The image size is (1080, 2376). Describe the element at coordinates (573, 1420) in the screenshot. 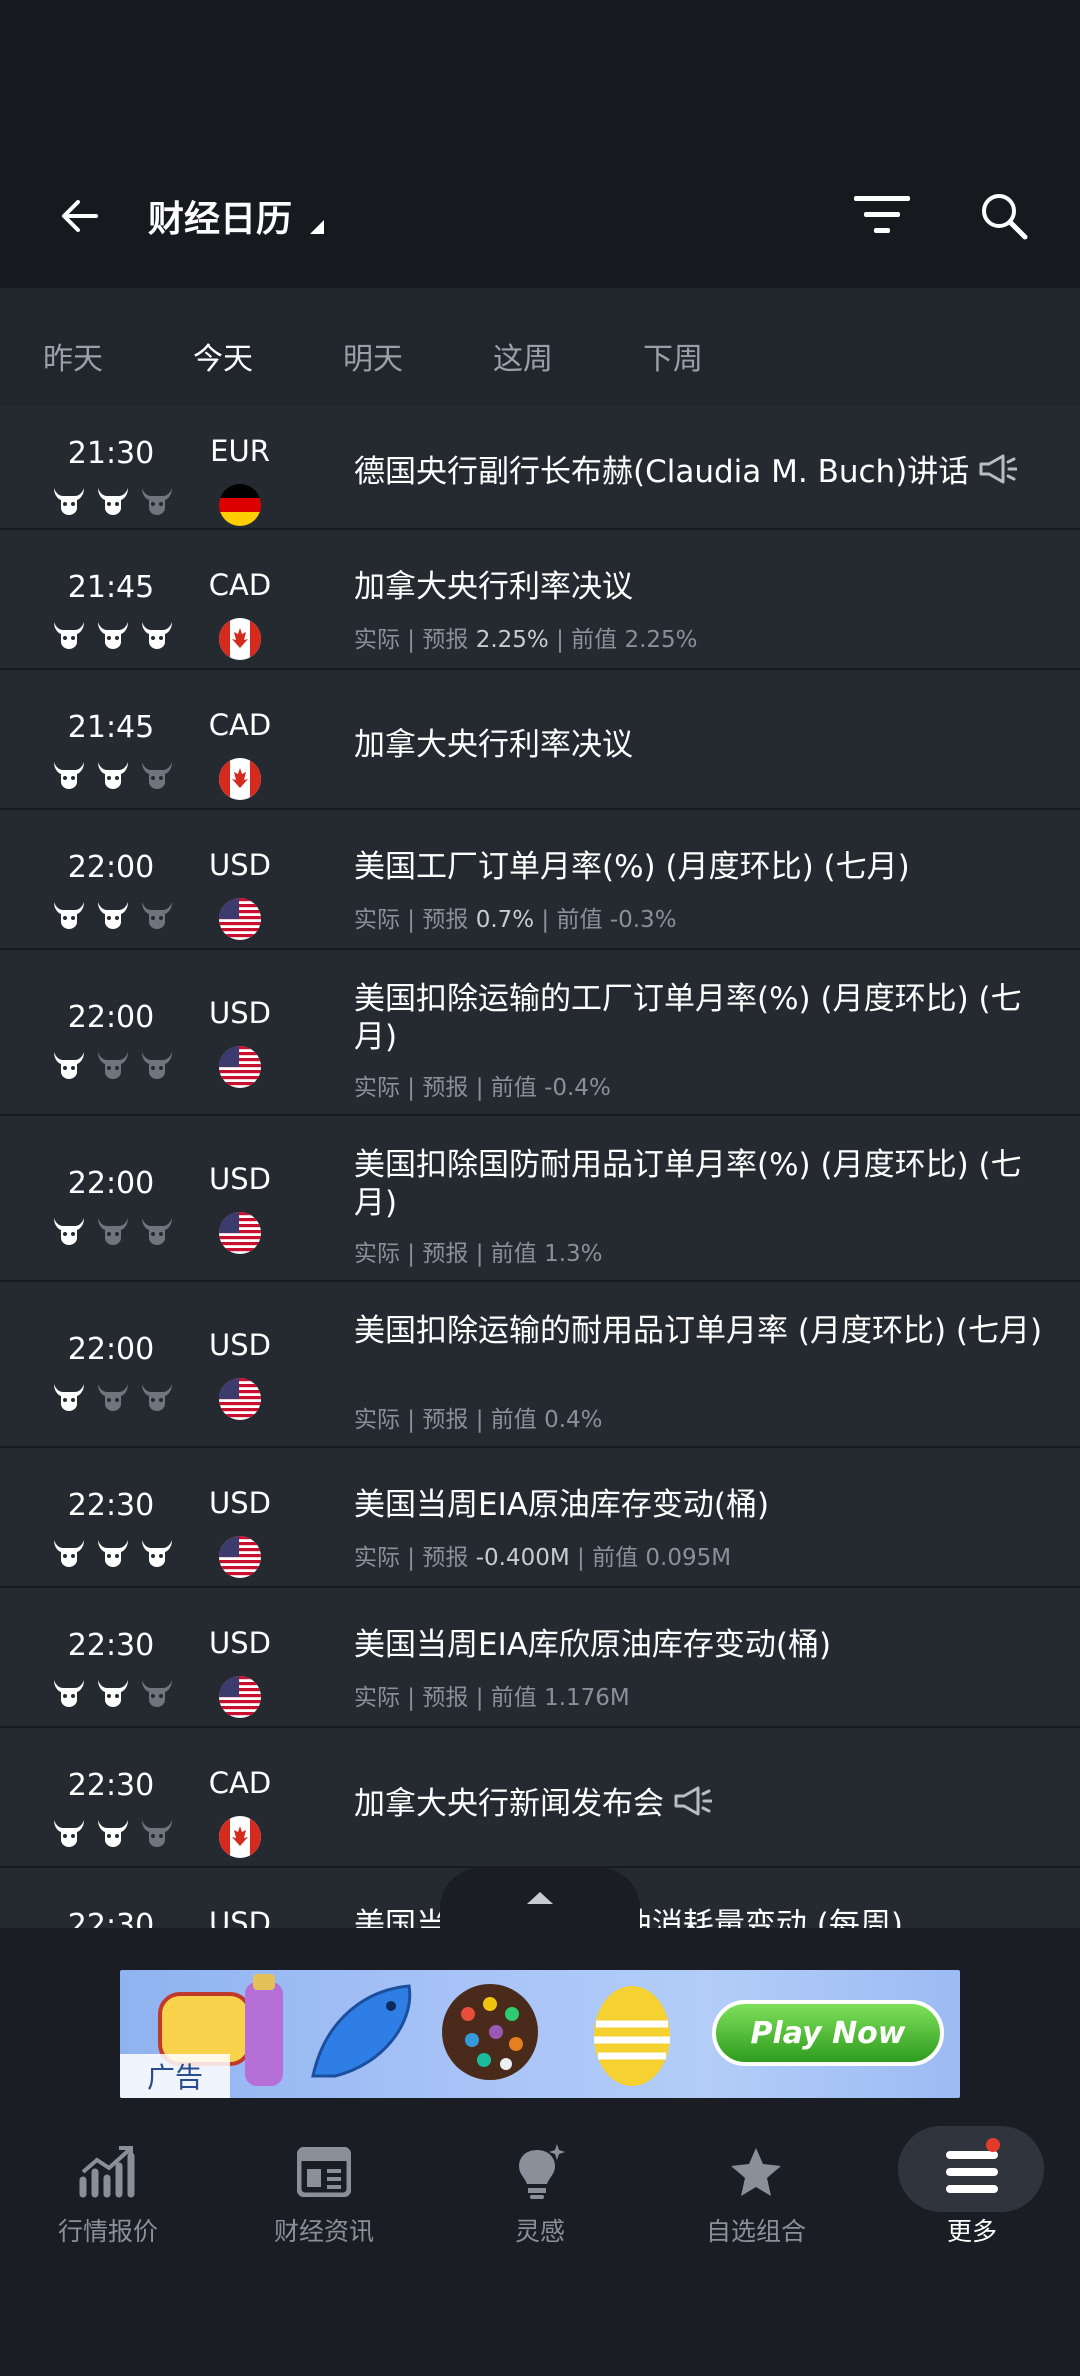

I see `previous-value: 0.4%` at that location.